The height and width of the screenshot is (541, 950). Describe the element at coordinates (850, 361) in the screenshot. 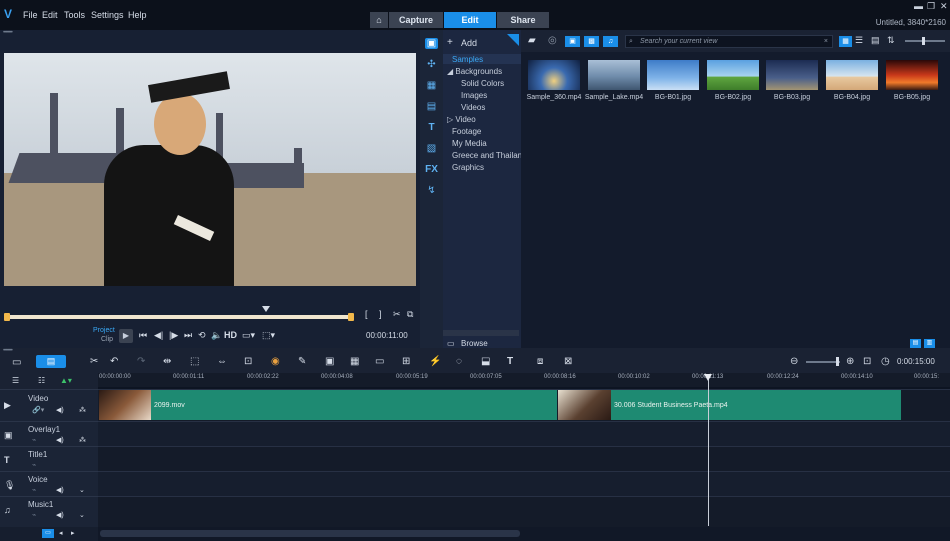

I see `zoom-in-icon: ⊕` at that location.